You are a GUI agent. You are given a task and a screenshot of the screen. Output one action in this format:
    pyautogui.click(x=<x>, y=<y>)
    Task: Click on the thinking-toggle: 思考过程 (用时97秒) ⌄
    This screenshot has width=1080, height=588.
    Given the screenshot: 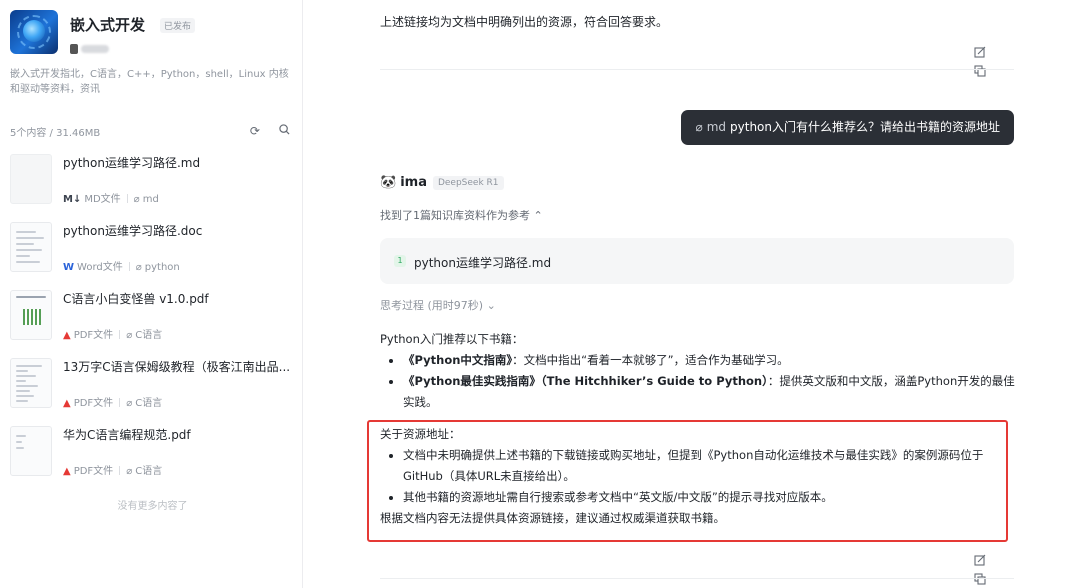 What is the action you would take?
    pyautogui.click(x=438, y=305)
    